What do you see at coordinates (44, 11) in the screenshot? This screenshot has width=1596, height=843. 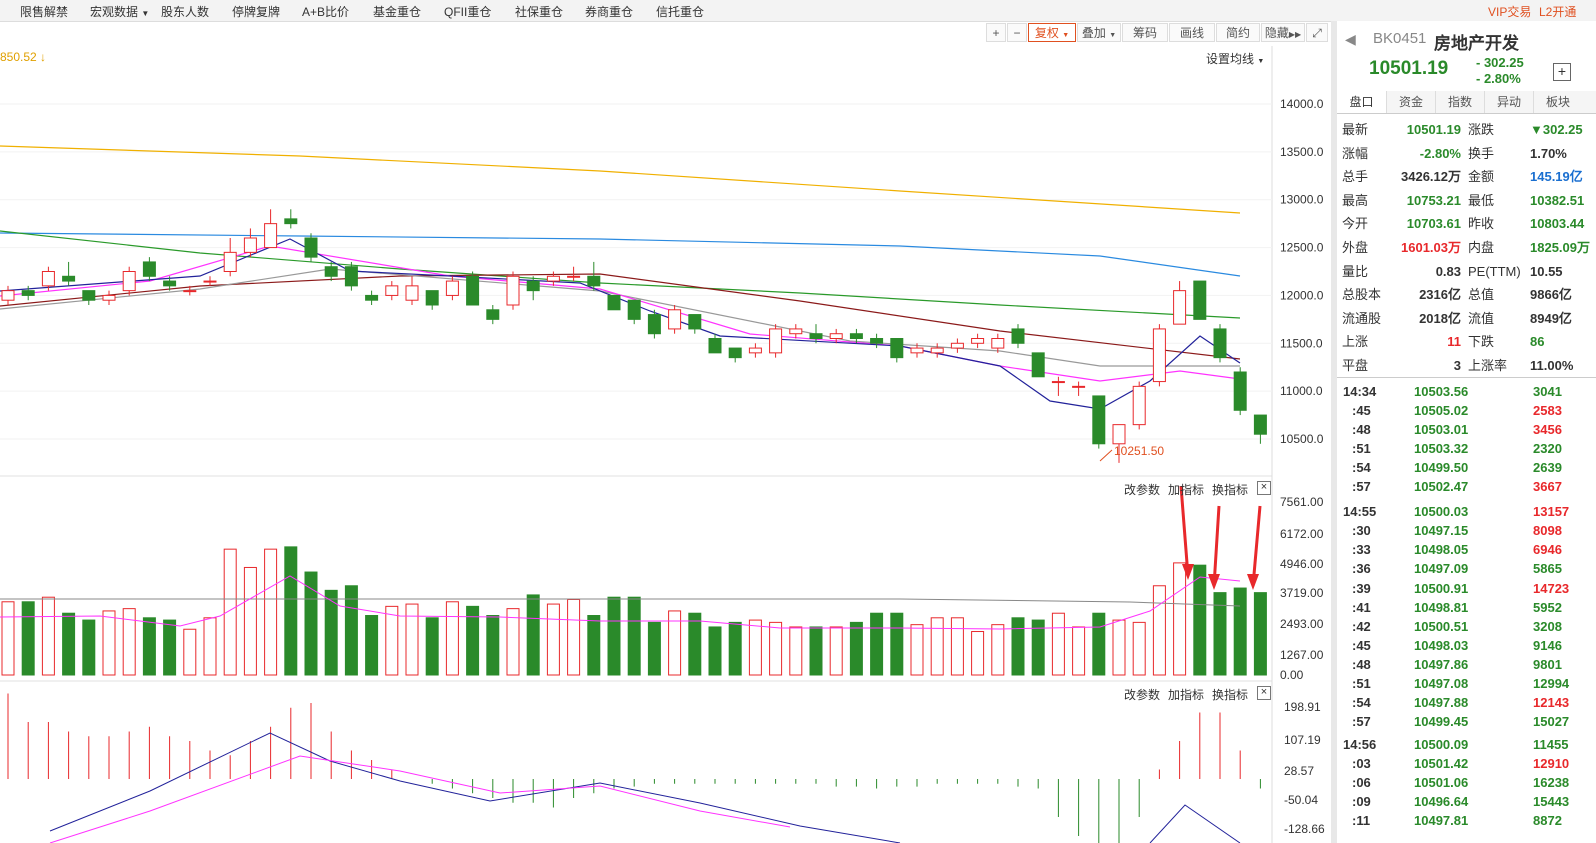 I see `menu-xianshou: 限售解禁` at bounding box center [44, 11].